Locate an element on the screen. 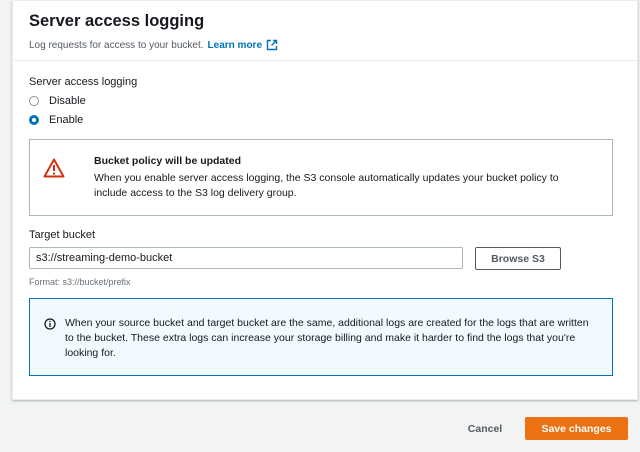 This screenshot has width=640, height=452. radio-enable: Enable is located at coordinates (56, 120).